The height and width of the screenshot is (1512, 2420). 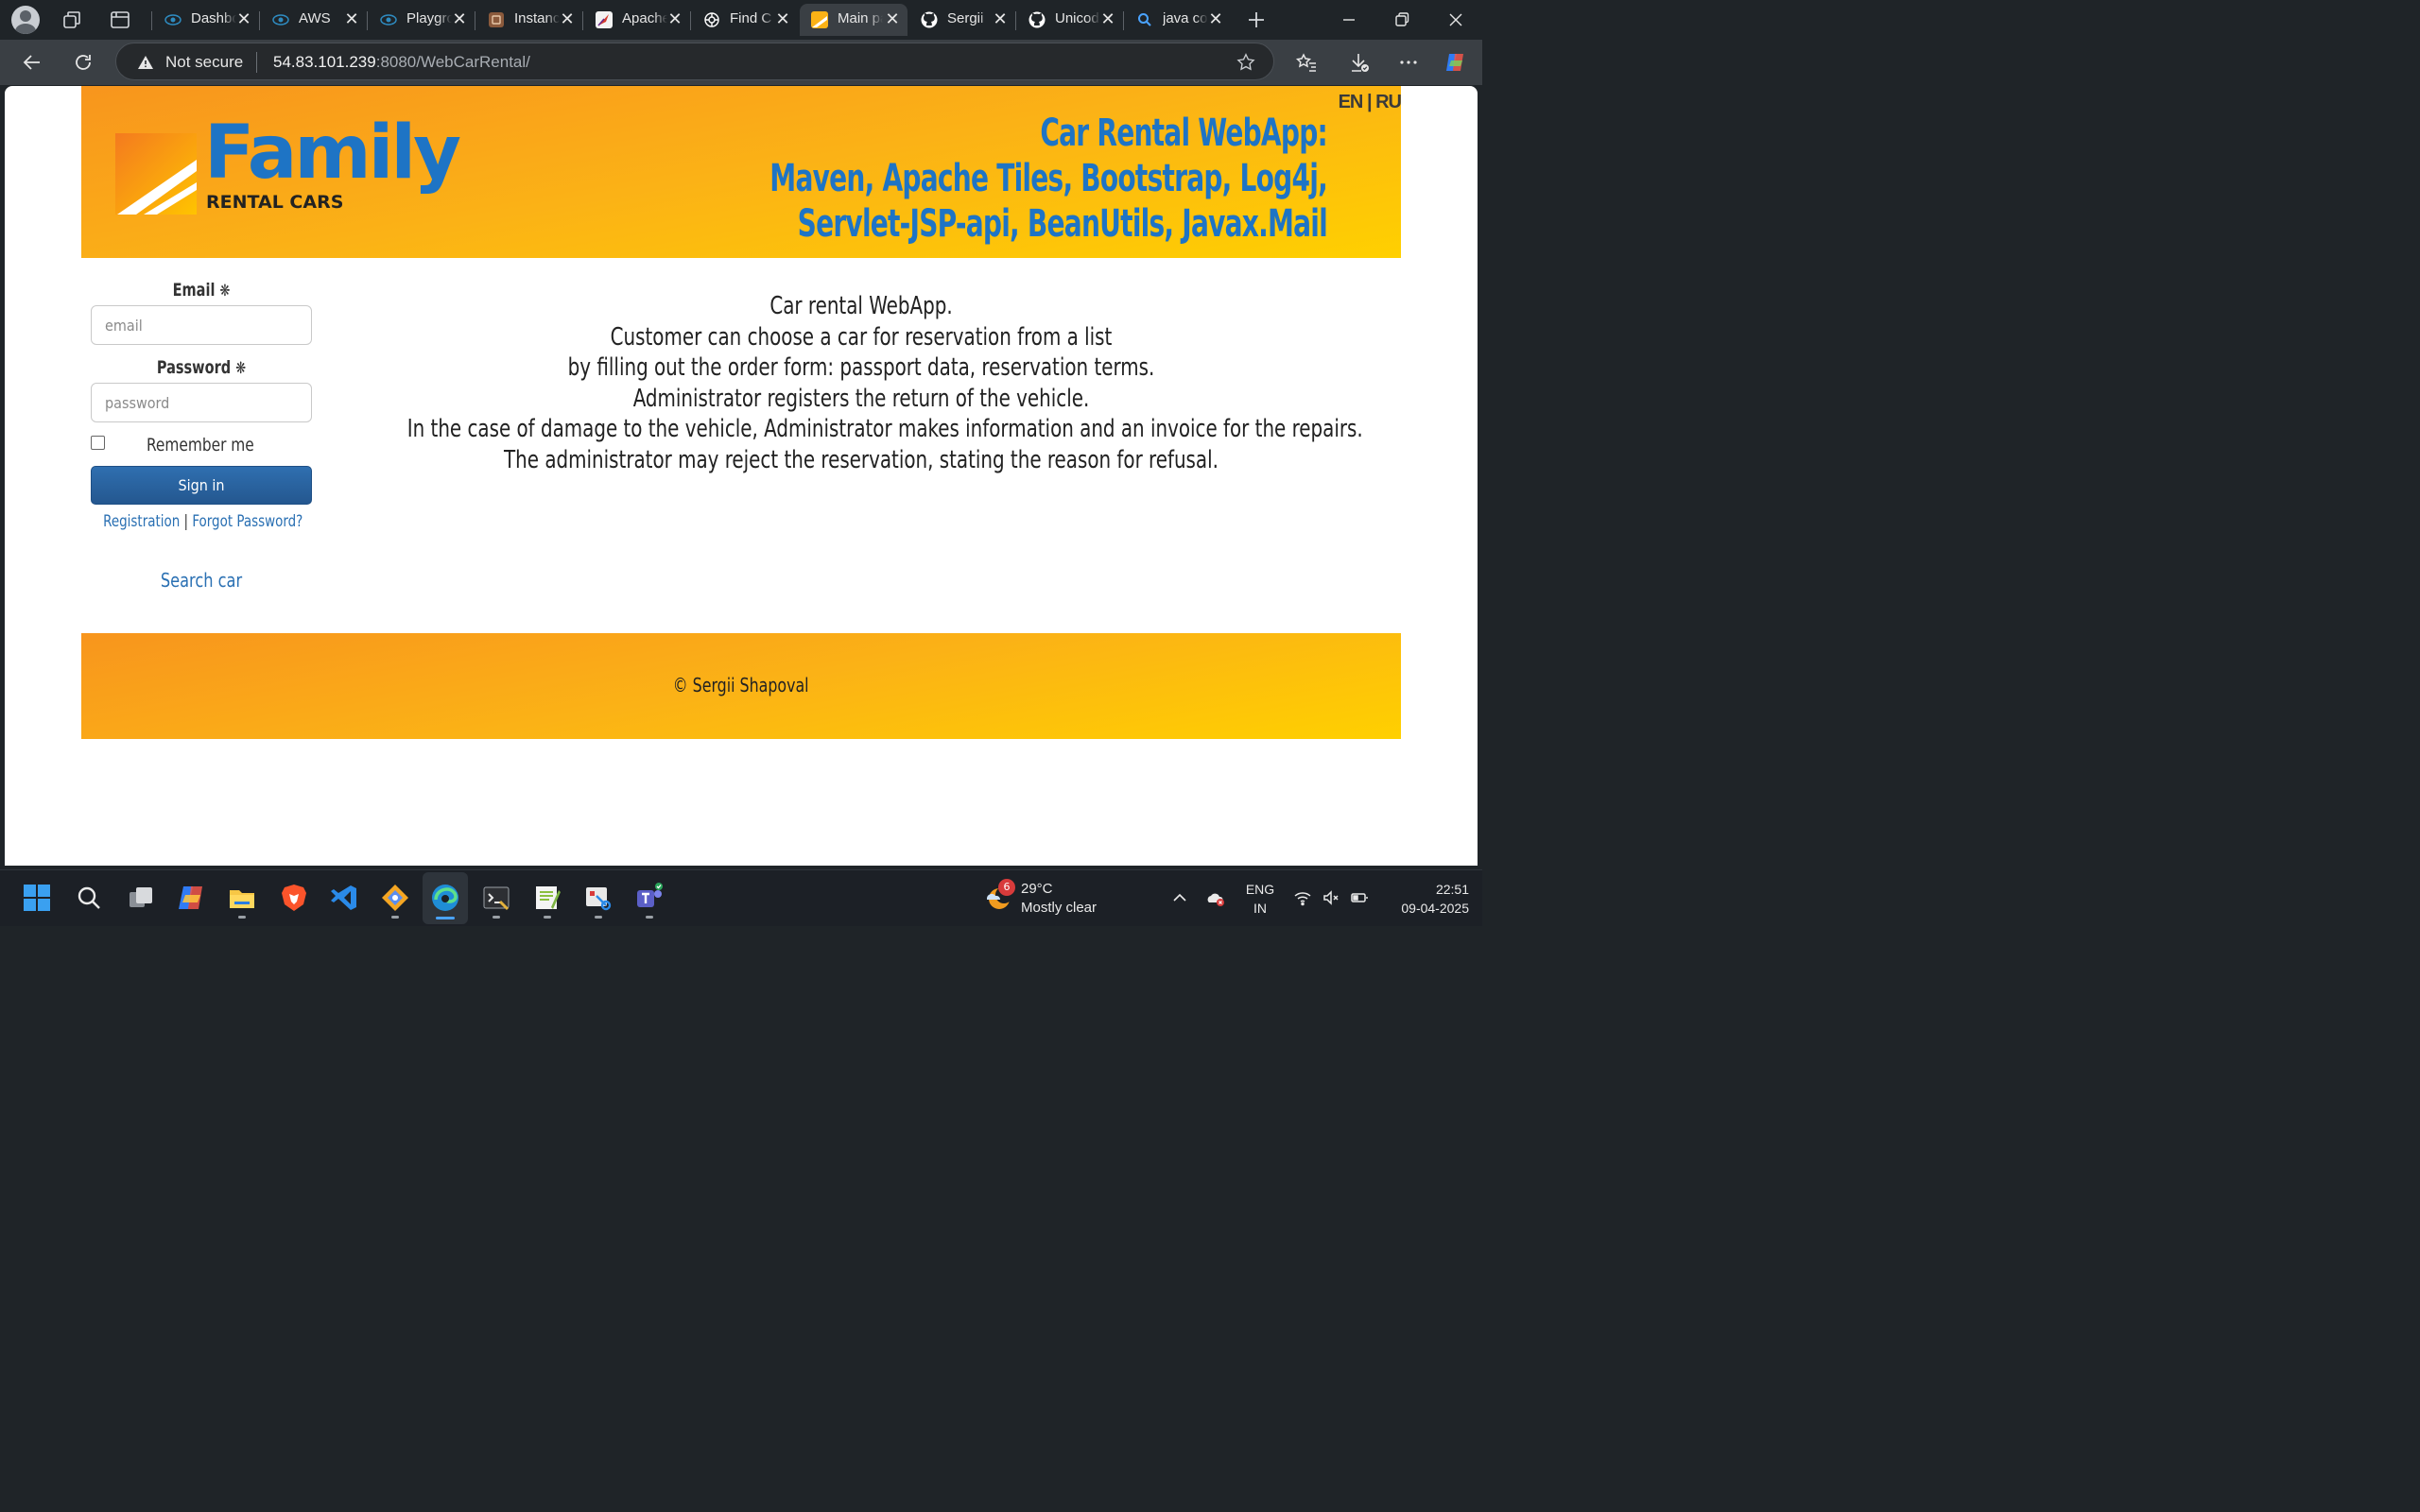 What do you see at coordinates (744, 20) in the screenshot?
I see `tab-find: Find C ✕` at bounding box center [744, 20].